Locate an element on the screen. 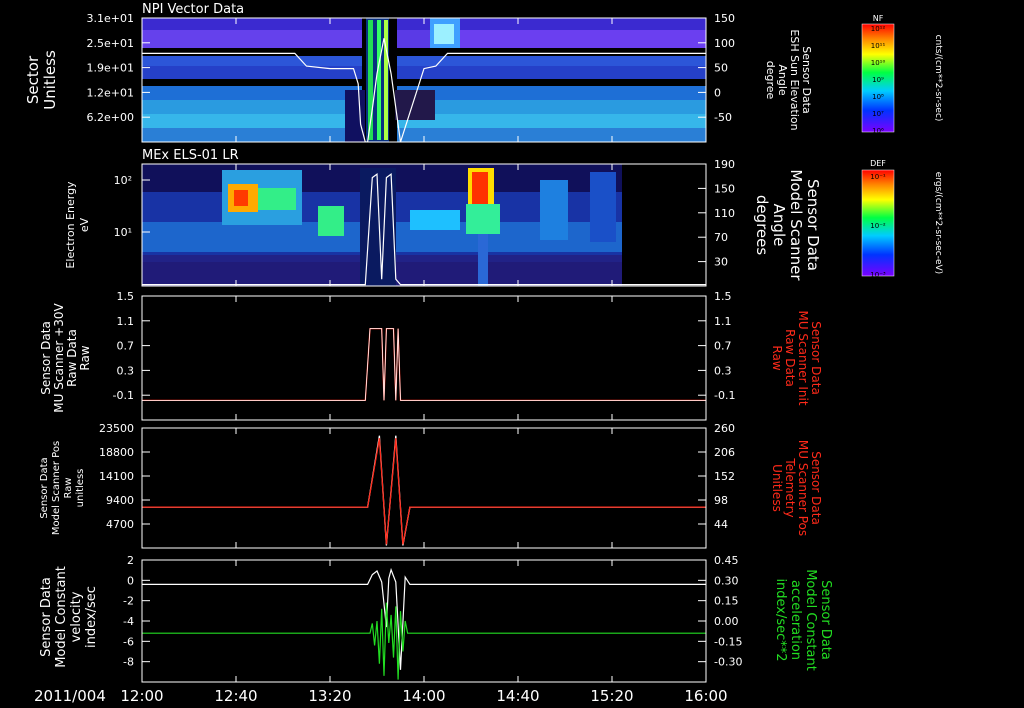  scanner-30v-y-axis-label: Sensor Data MU Scanner +30V Raw Data Raw is located at coordinates (65, 358).